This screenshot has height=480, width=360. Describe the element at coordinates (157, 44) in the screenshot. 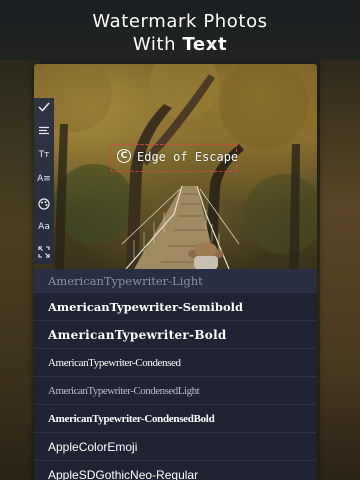

I see `headline-prefix: With` at that location.